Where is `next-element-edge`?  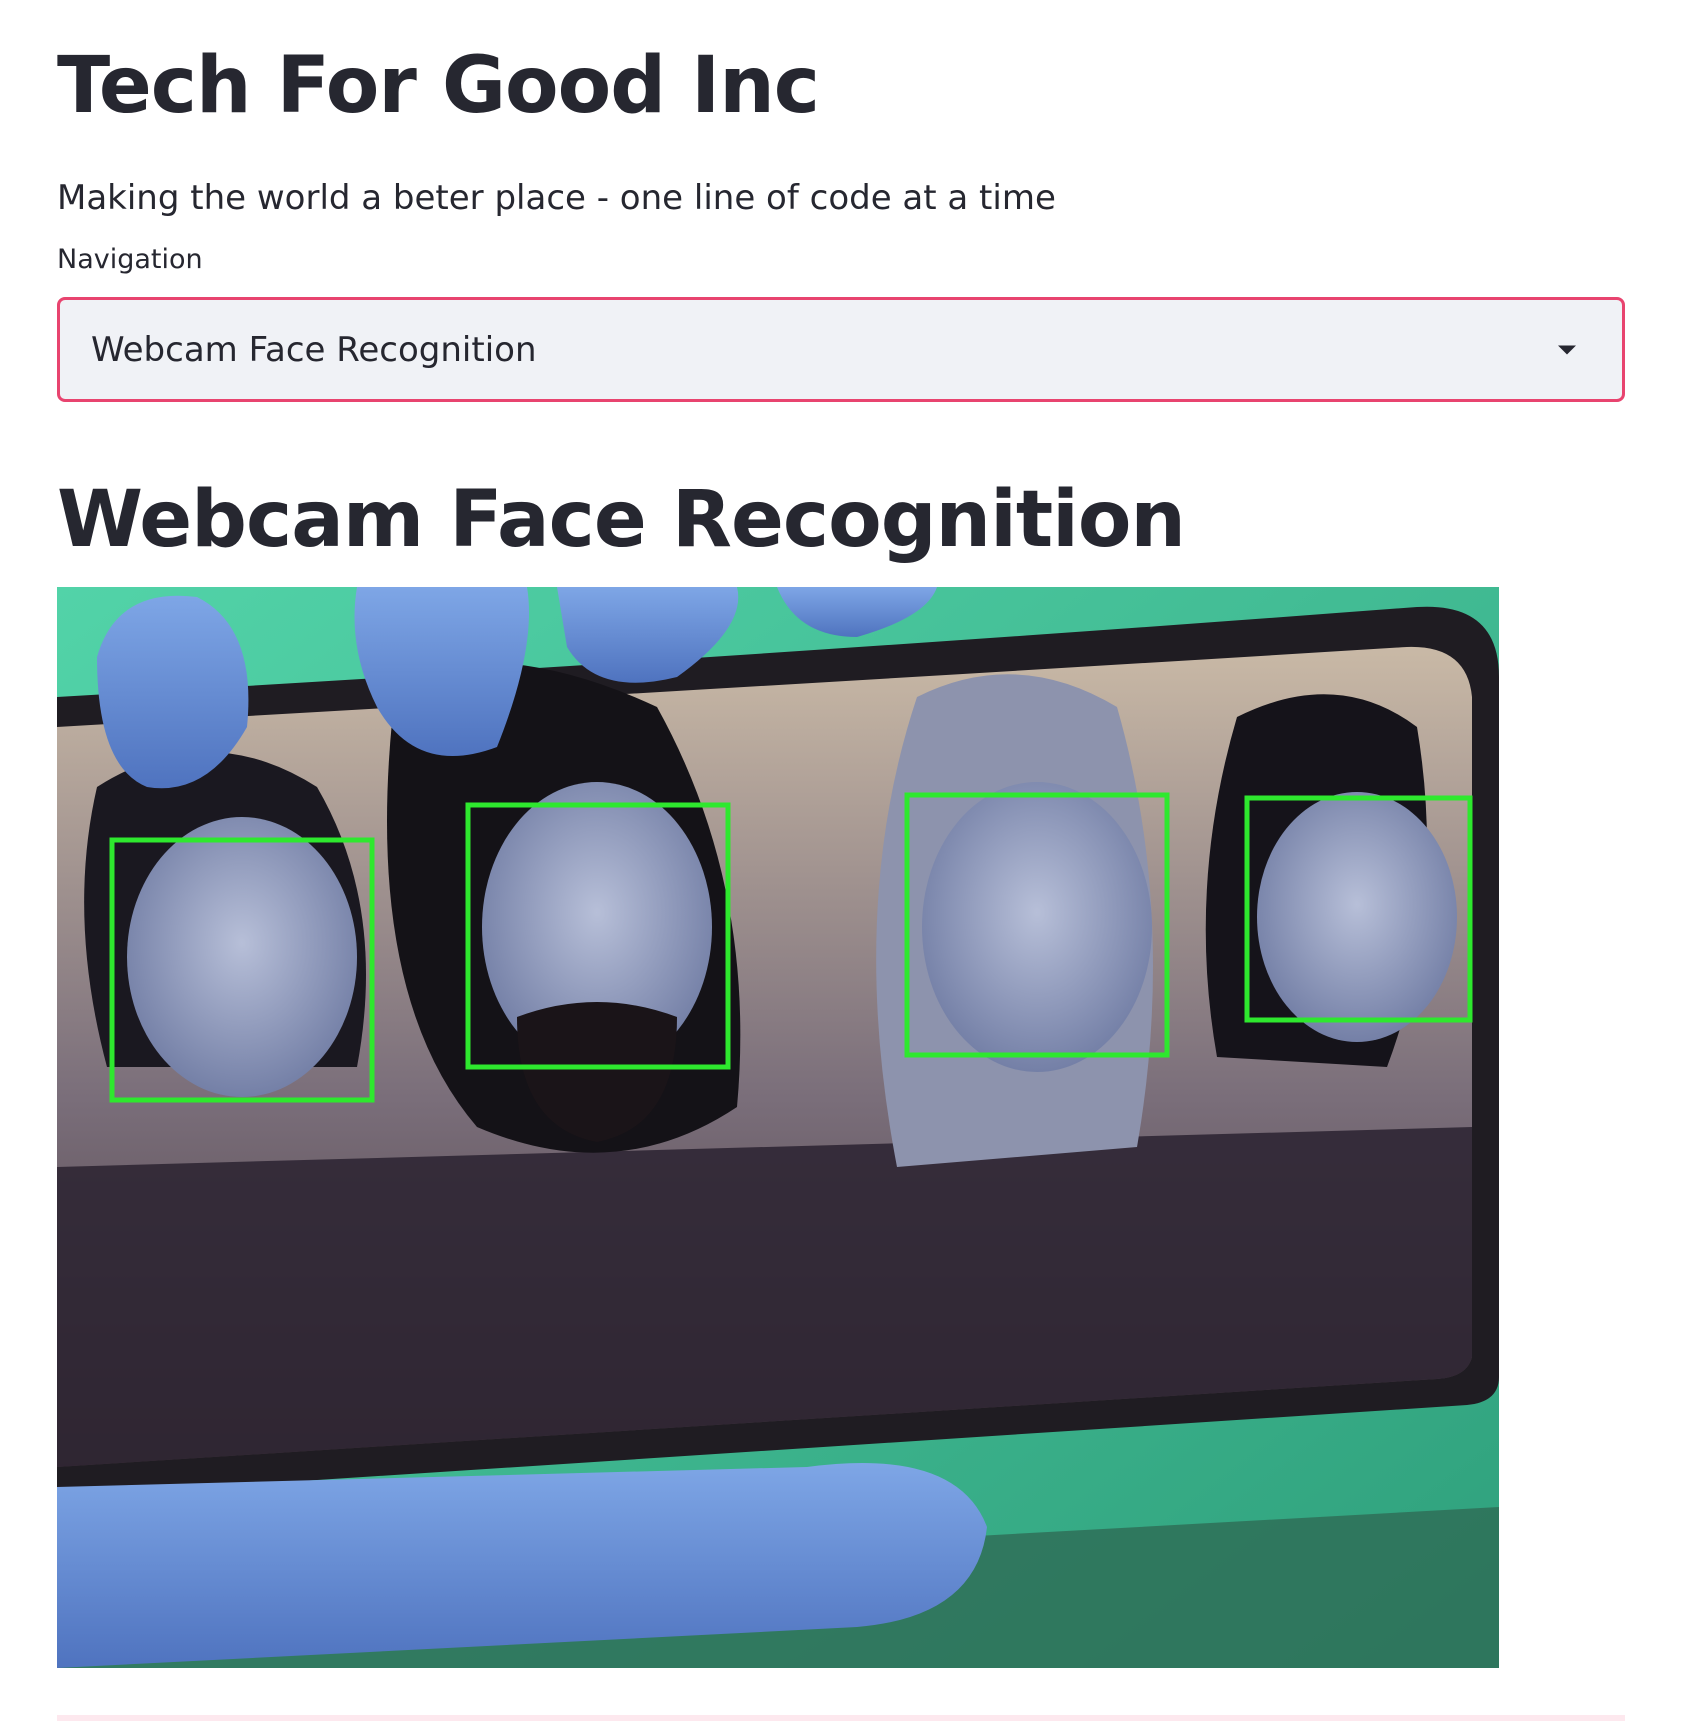 next-element-edge is located at coordinates (841, 1718).